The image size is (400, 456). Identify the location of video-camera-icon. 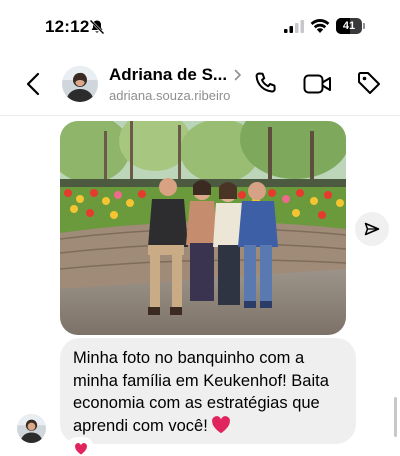
(318, 84).